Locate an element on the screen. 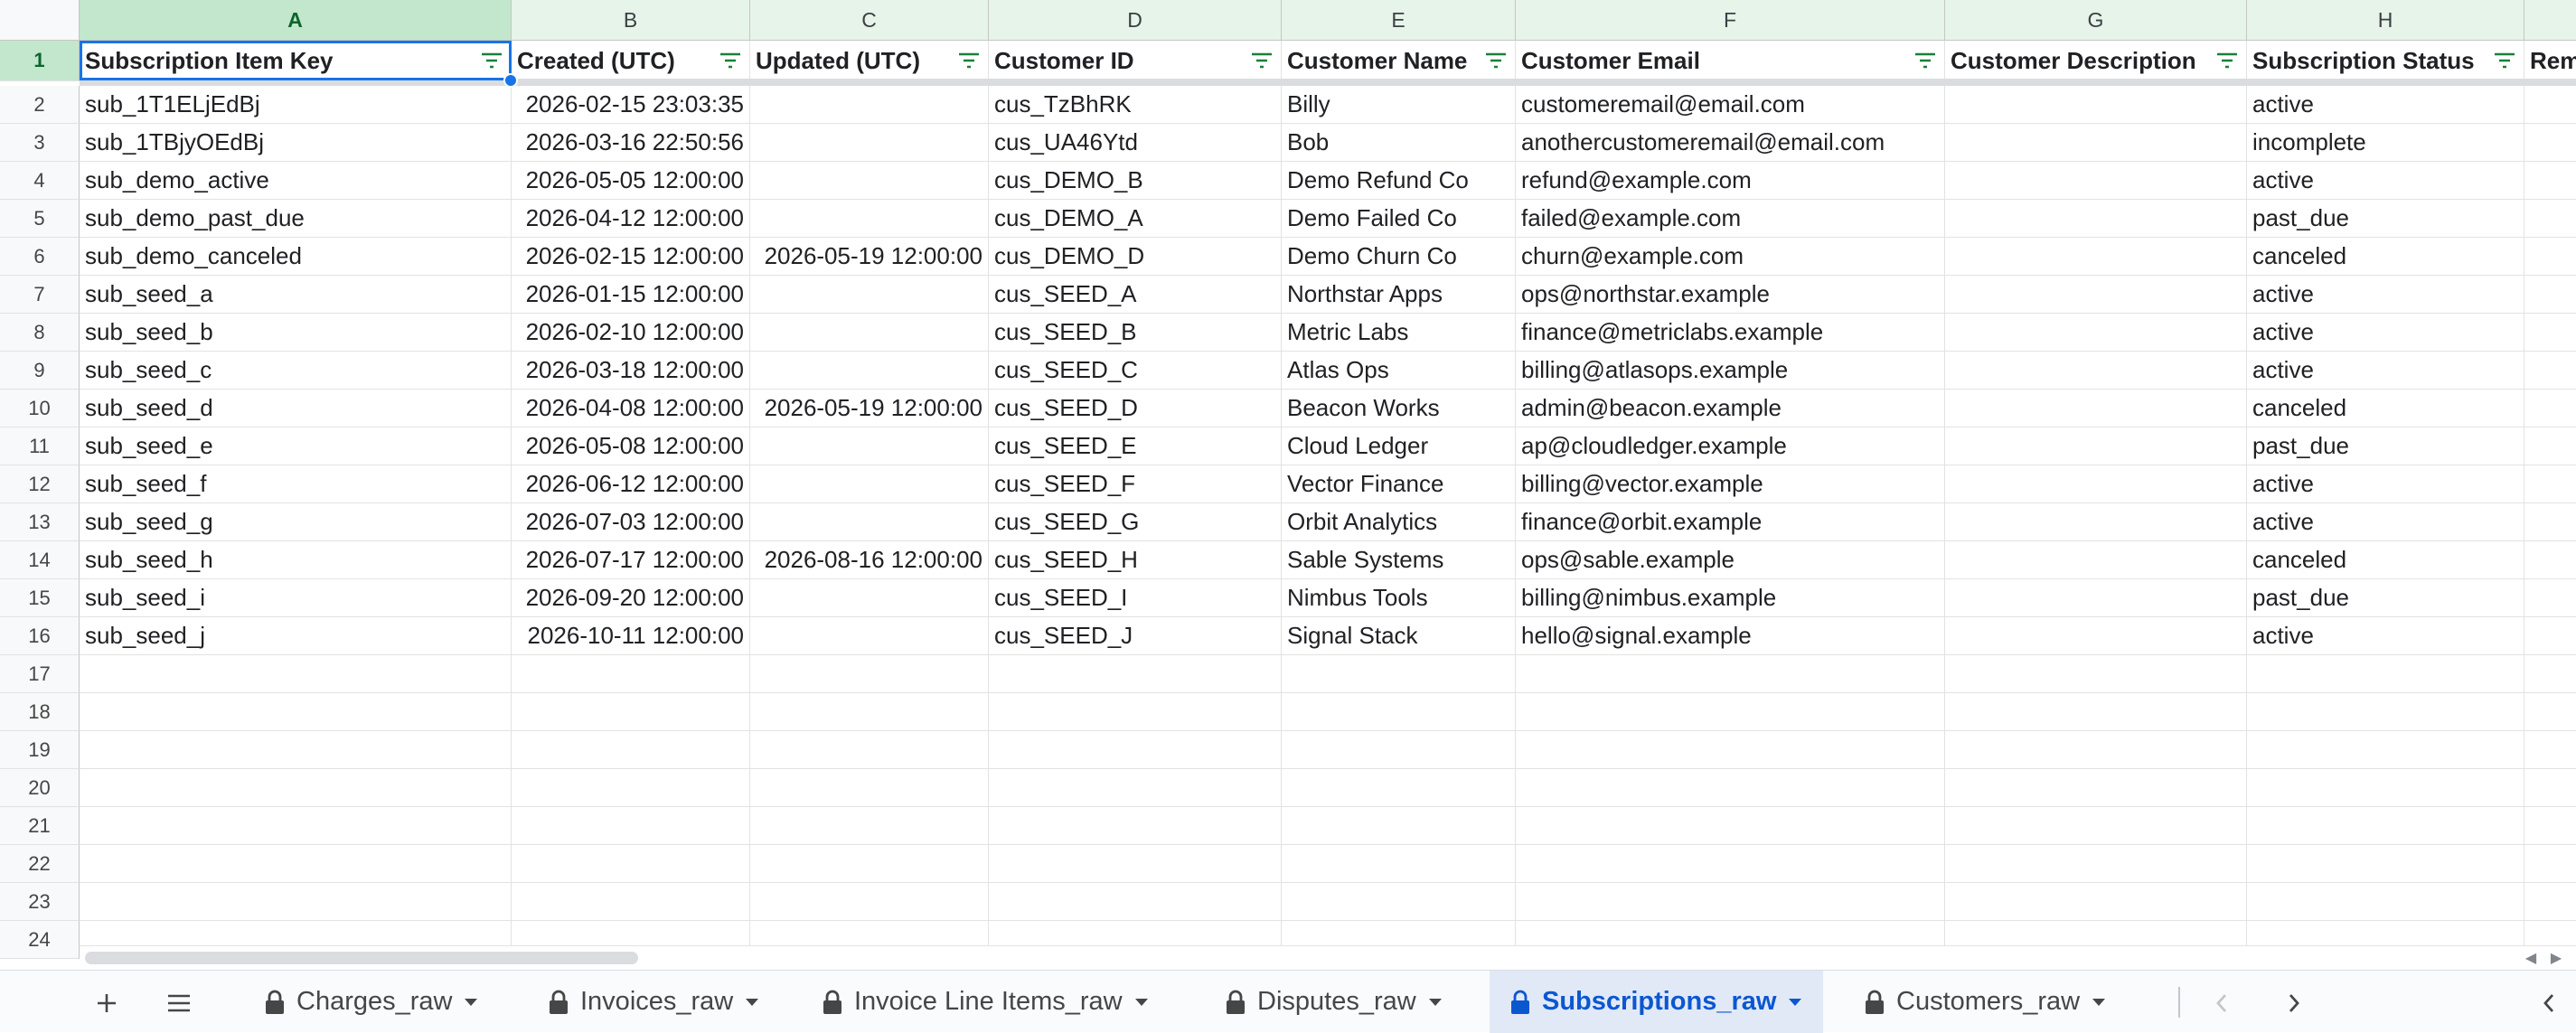 The image size is (2576, 1033). table-cell: hello@signal.example is located at coordinates (1731, 636).